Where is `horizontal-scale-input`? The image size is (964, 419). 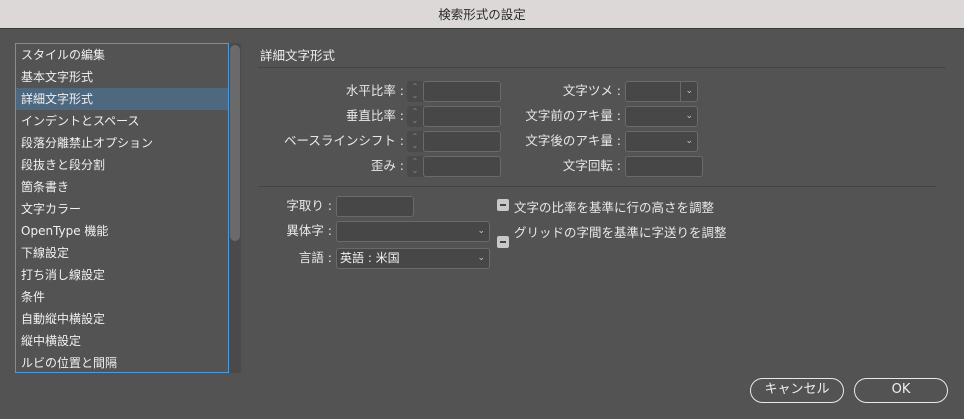
horizontal-scale-input is located at coordinates (462, 91).